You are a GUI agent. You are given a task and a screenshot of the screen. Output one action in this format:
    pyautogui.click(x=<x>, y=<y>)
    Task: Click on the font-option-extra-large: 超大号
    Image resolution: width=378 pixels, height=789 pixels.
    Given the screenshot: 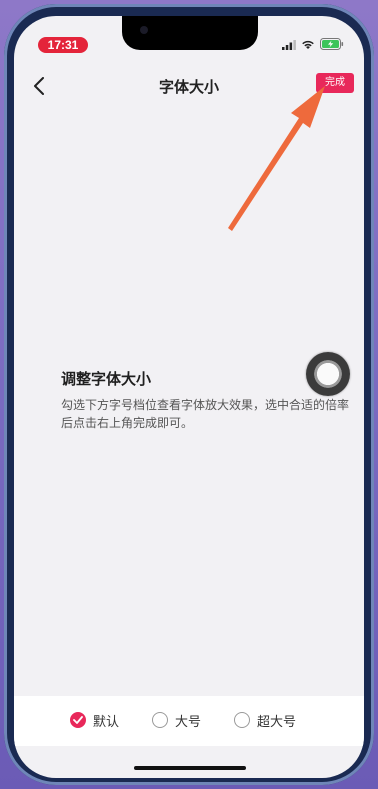 What is the action you would take?
    pyautogui.click(x=265, y=720)
    